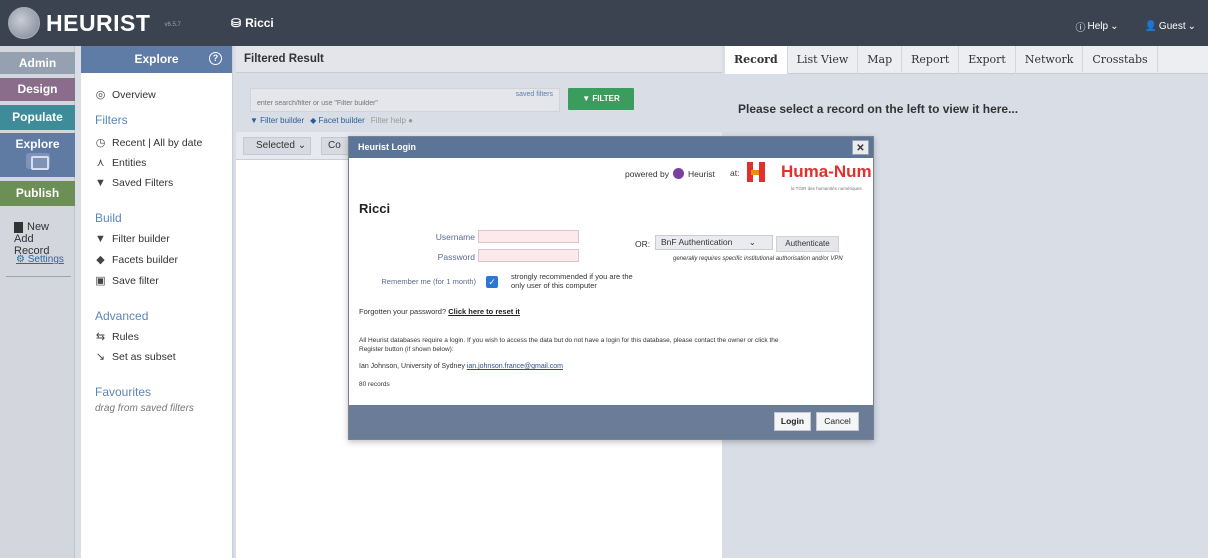 This screenshot has width=1208, height=558. Describe the element at coordinates (714, 242) in the screenshot. I see `auth-provider-select: BnF Authentication ⌄` at that location.